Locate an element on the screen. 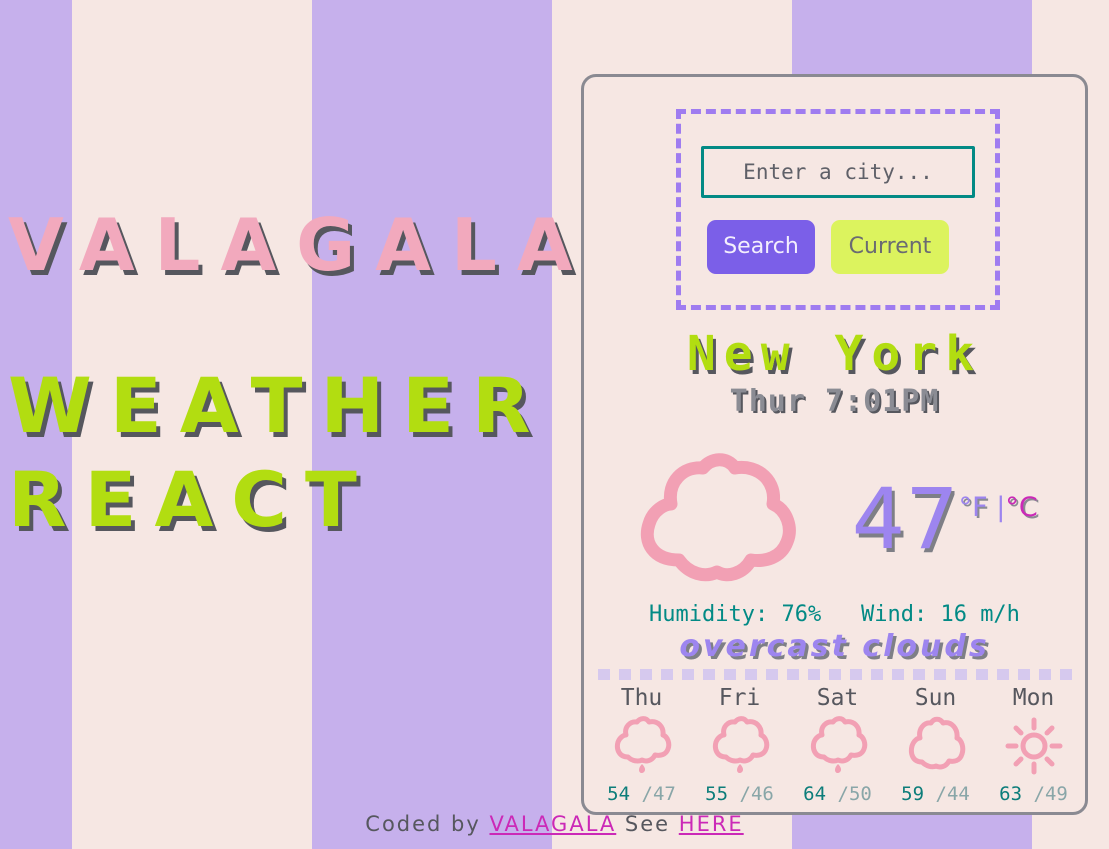  forecast-temps: 63 /49 is located at coordinates (1033, 794).